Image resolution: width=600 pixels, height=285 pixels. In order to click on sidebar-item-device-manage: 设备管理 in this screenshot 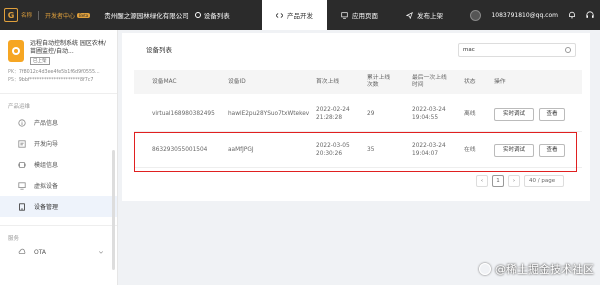, I will do `click(58, 206)`.